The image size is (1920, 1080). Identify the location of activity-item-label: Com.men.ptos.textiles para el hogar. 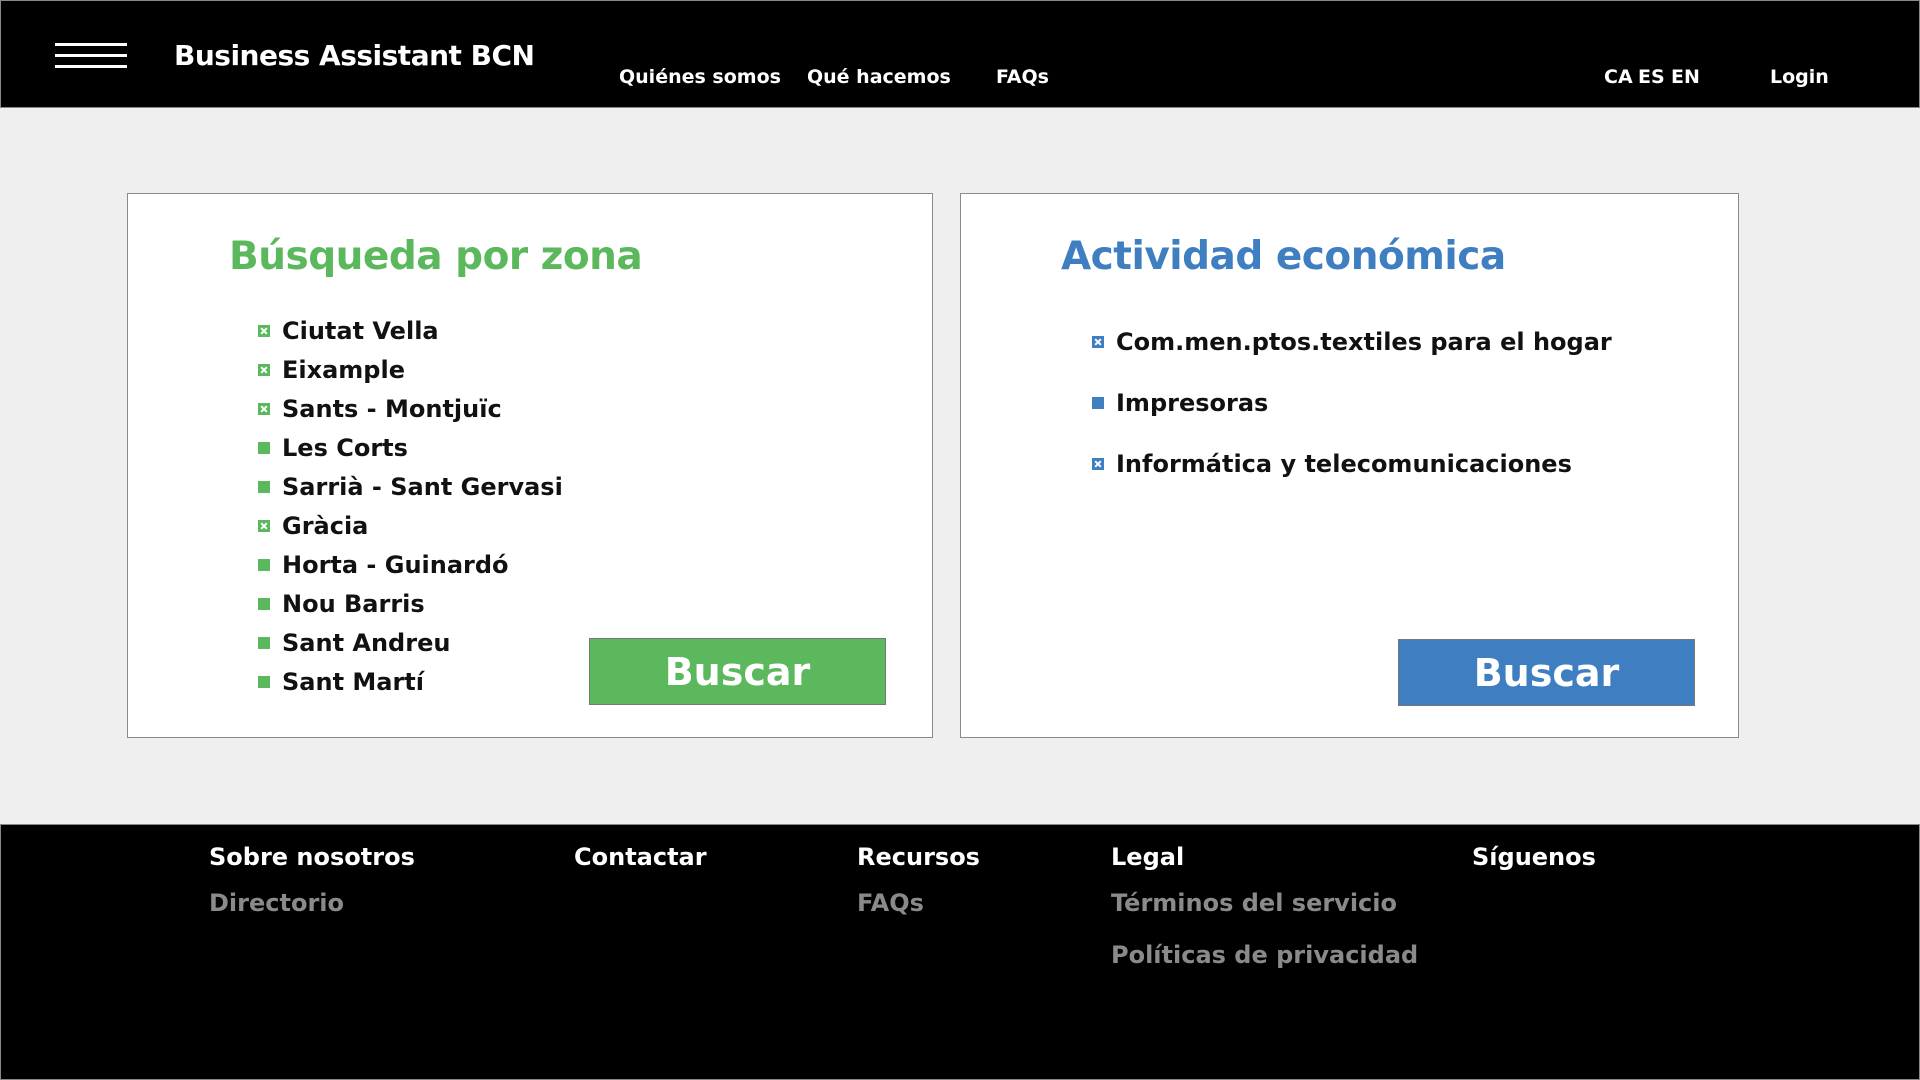
(1364, 341).